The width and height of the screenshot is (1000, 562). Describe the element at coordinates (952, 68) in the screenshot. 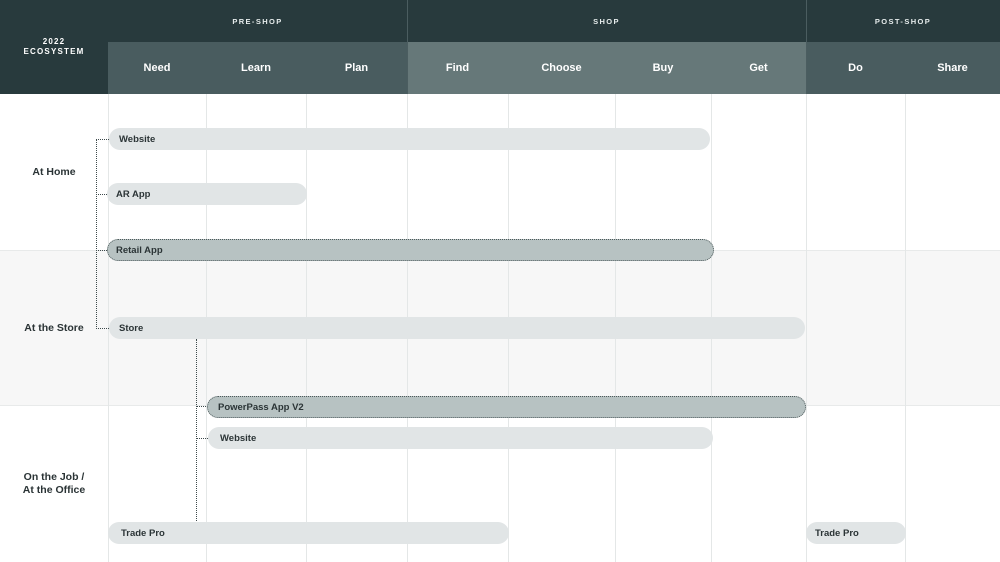

I see `step-share: Share` at that location.